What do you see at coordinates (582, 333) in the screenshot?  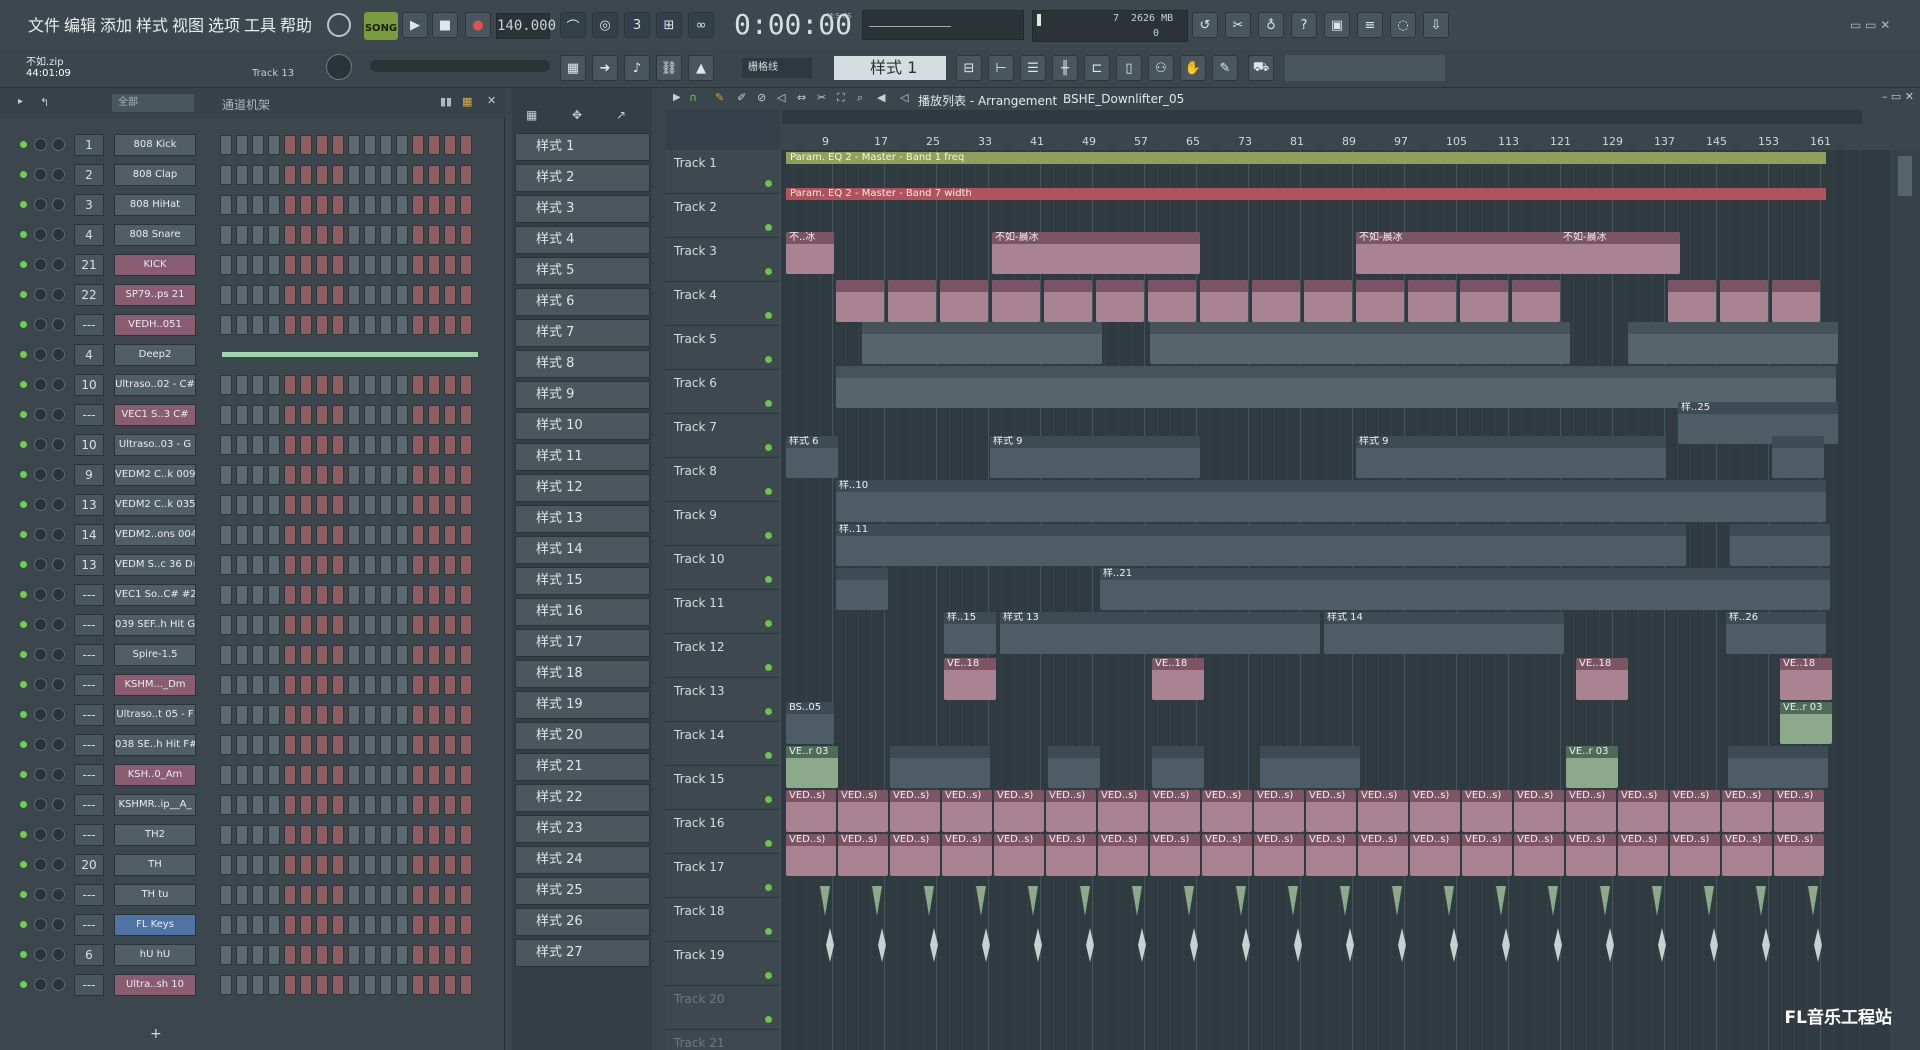 I see `pattern-item: 样式 7` at bounding box center [582, 333].